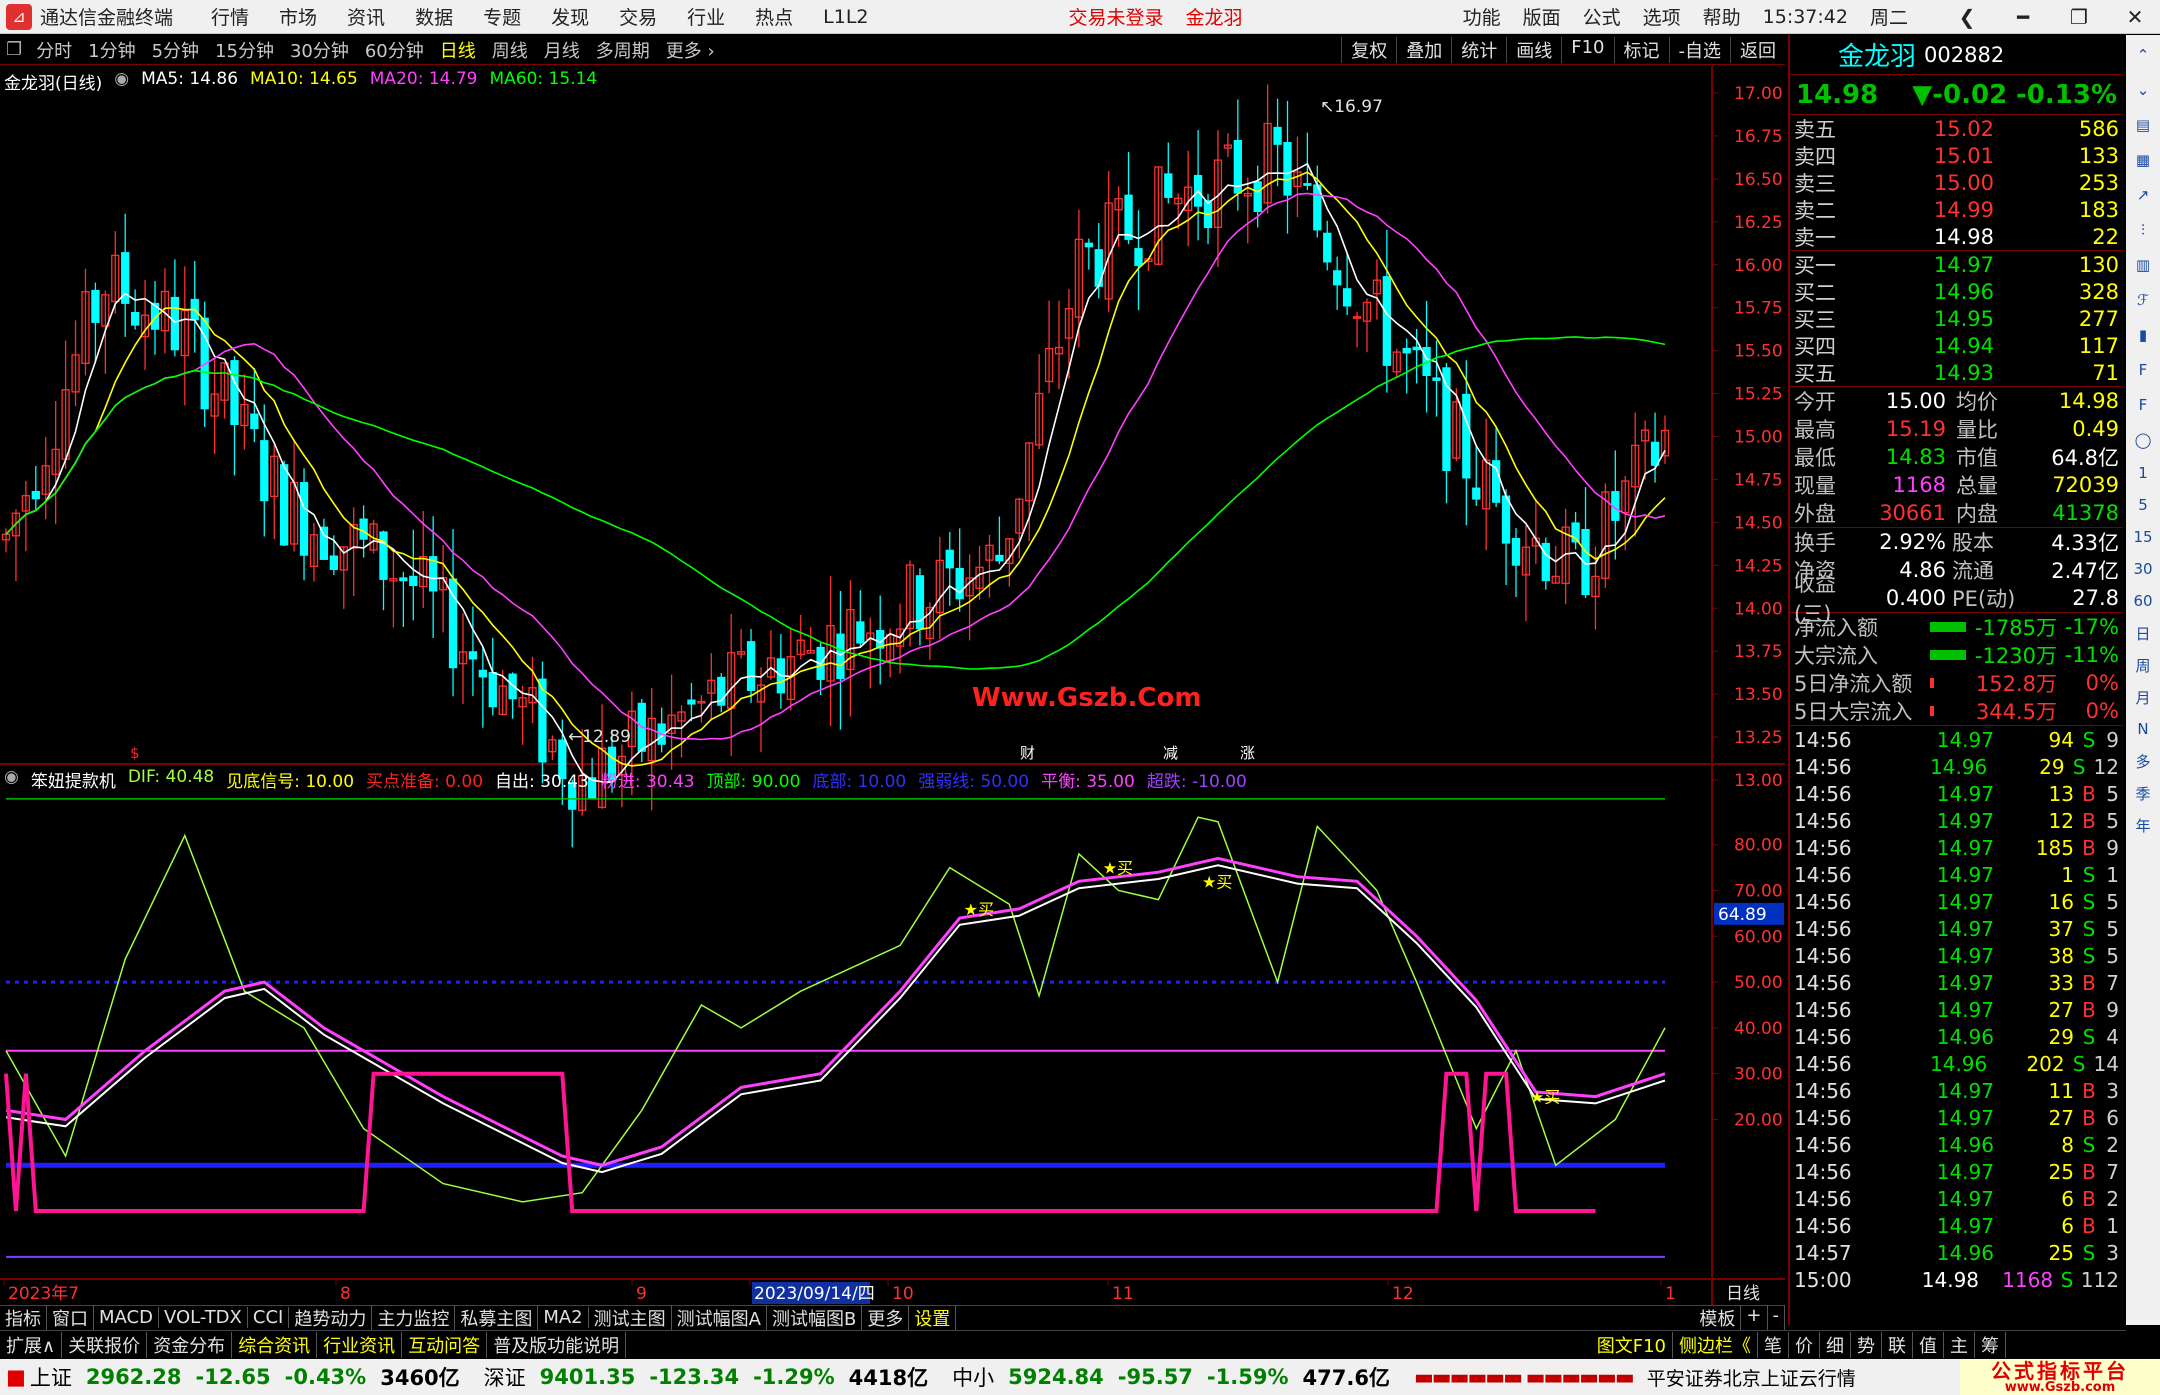 This screenshot has width=2160, height=1395. I want to click on menu-data: 数据, so click(434, 16).